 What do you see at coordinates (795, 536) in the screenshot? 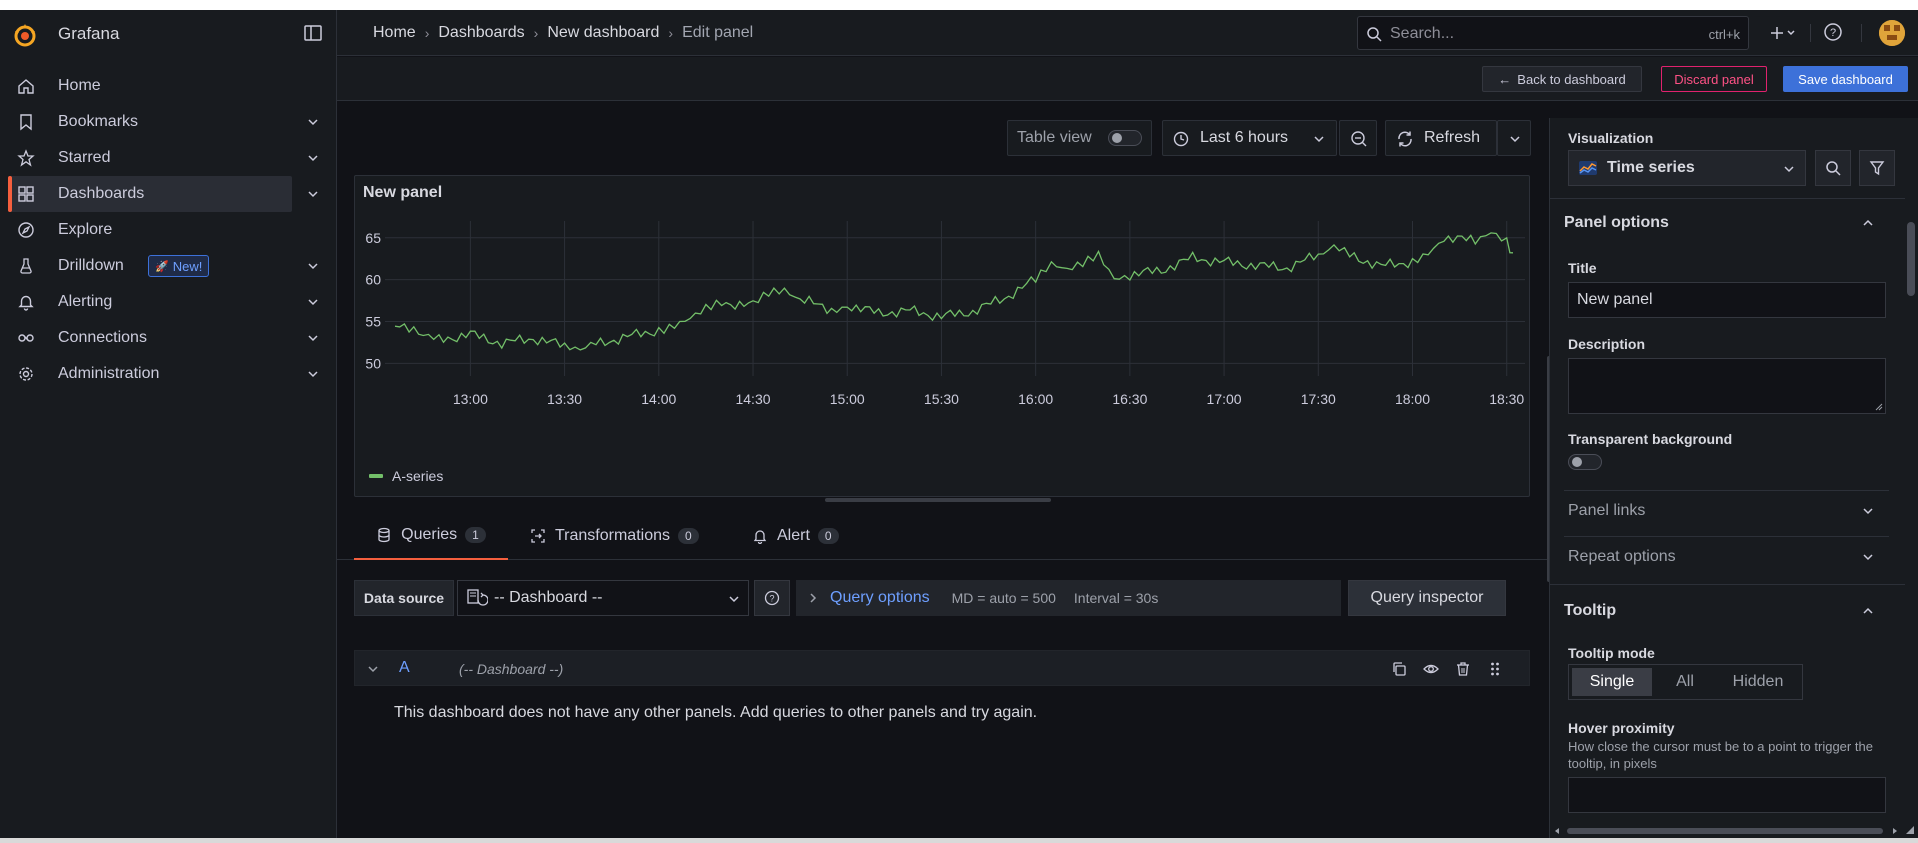
I see `tab-alert: Alert 0` at bounding box center [795, 536].